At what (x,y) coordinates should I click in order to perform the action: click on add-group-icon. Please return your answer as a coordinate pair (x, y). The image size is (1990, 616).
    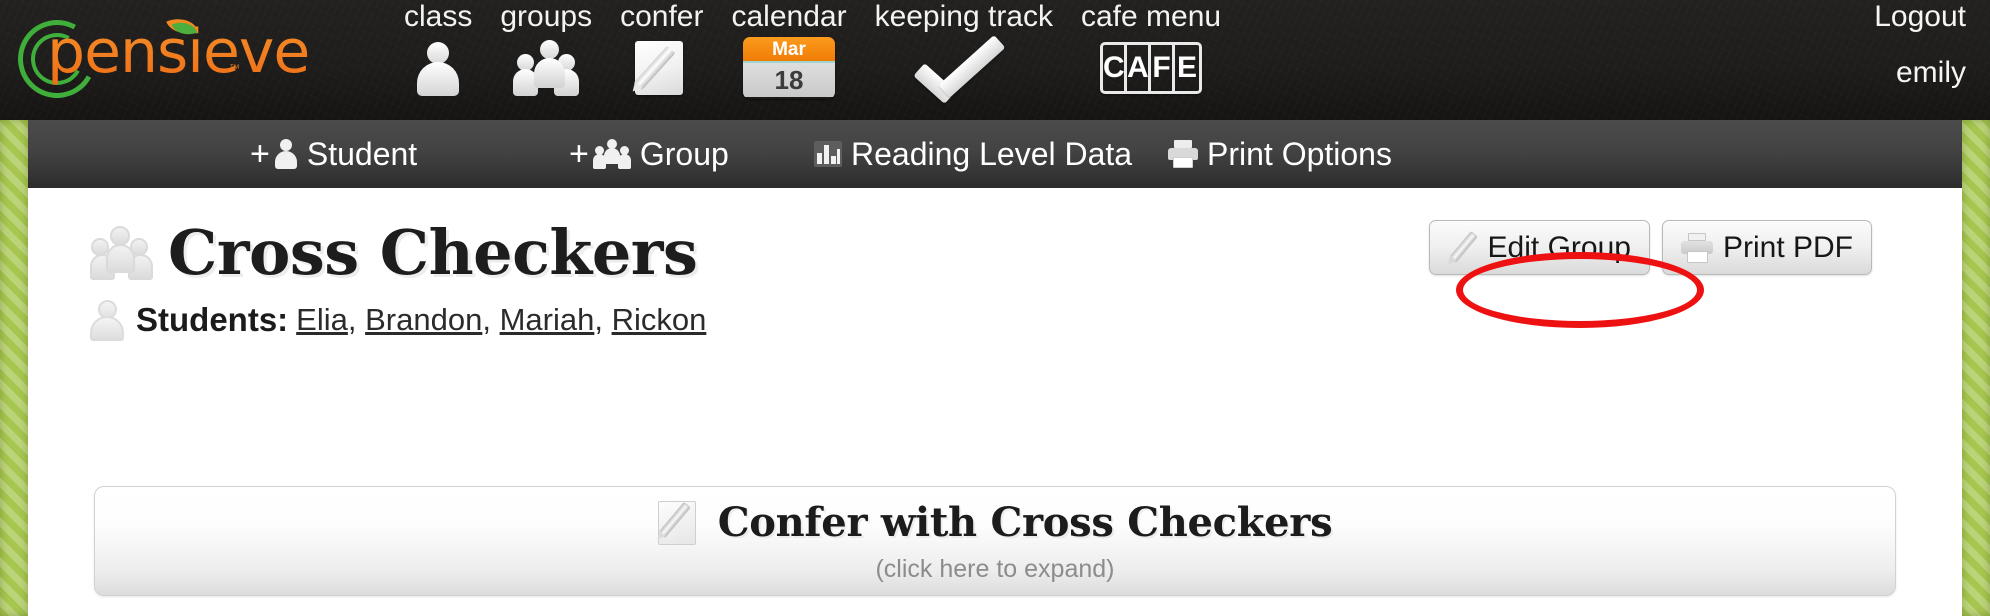
    Looking at the image, I should click on (611, 154).